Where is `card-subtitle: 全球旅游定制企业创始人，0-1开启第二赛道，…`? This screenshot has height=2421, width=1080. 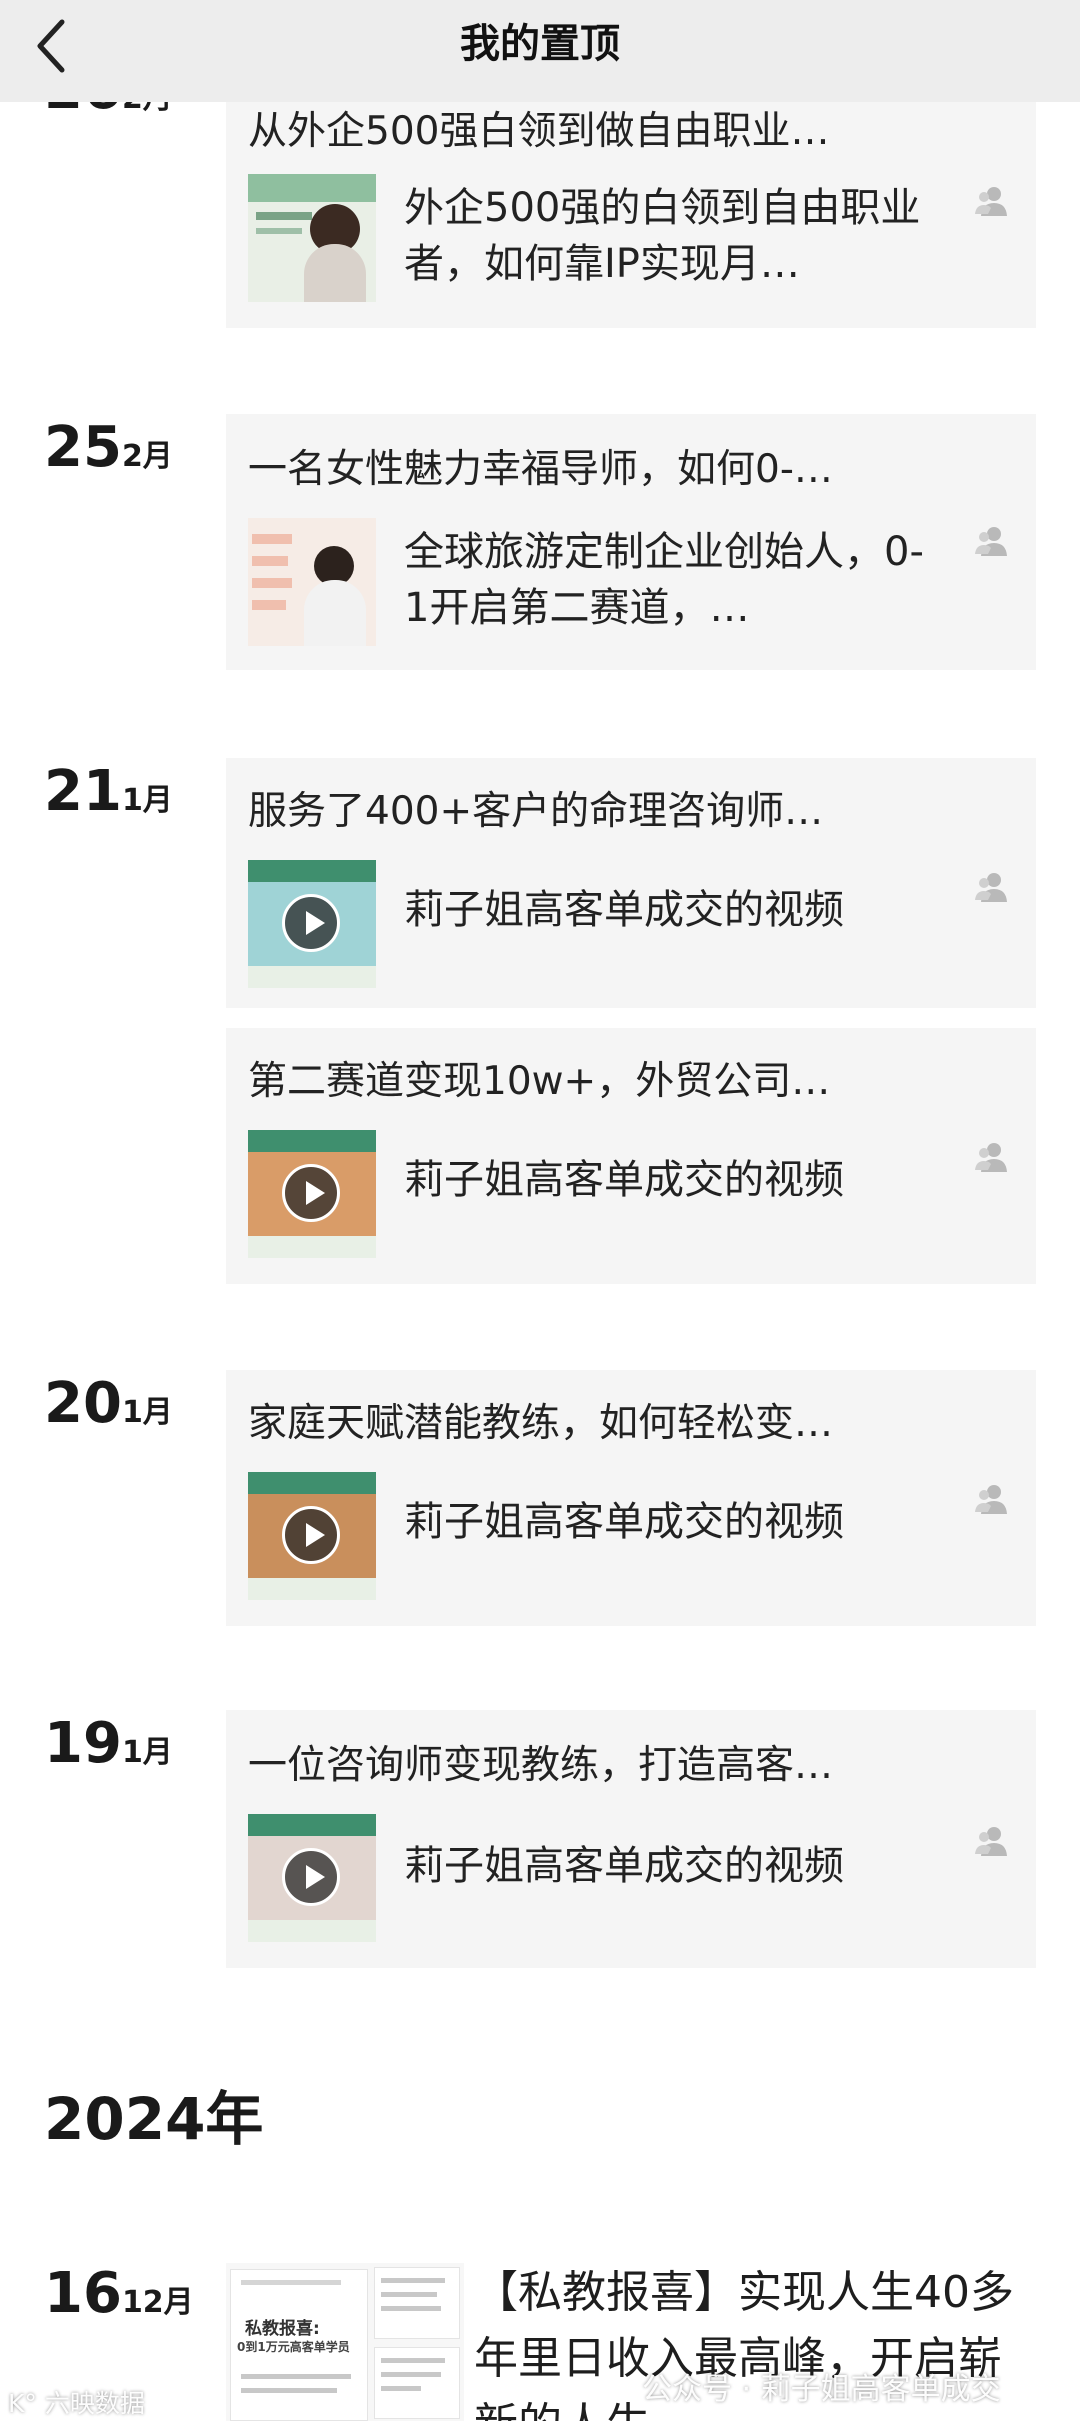
card-subtitle: 全球旅游定制企业创始人，0-1开启第二赛道，… is located at coordinates (664, 580).